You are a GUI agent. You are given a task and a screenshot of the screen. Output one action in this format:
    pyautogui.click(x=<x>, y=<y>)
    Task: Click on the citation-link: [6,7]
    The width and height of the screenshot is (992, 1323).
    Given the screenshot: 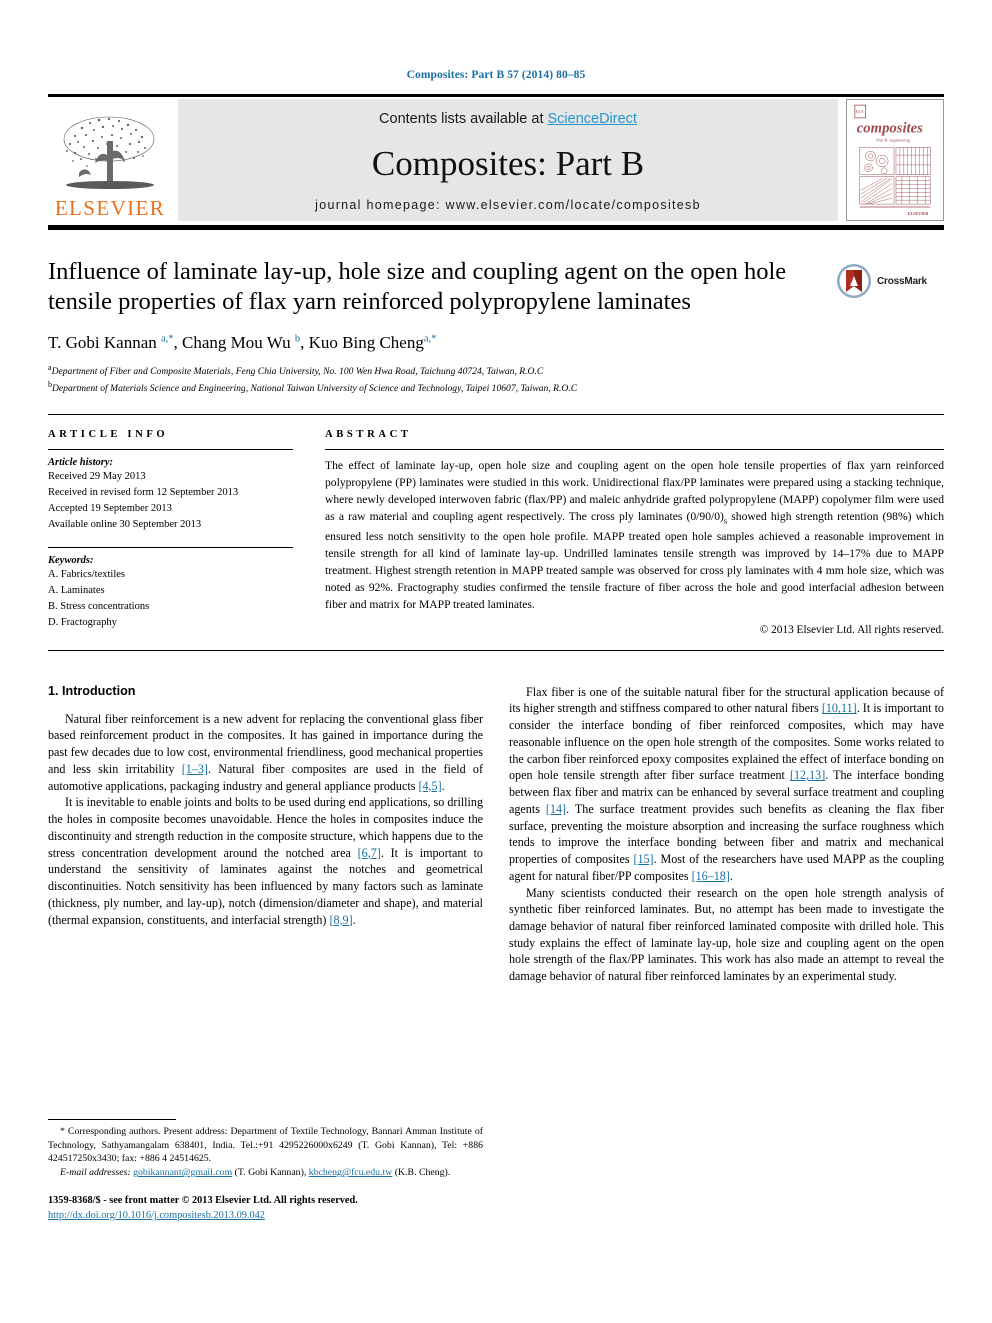 What is the action you would take?
    pyautogui.click(x=369, y=853)
    